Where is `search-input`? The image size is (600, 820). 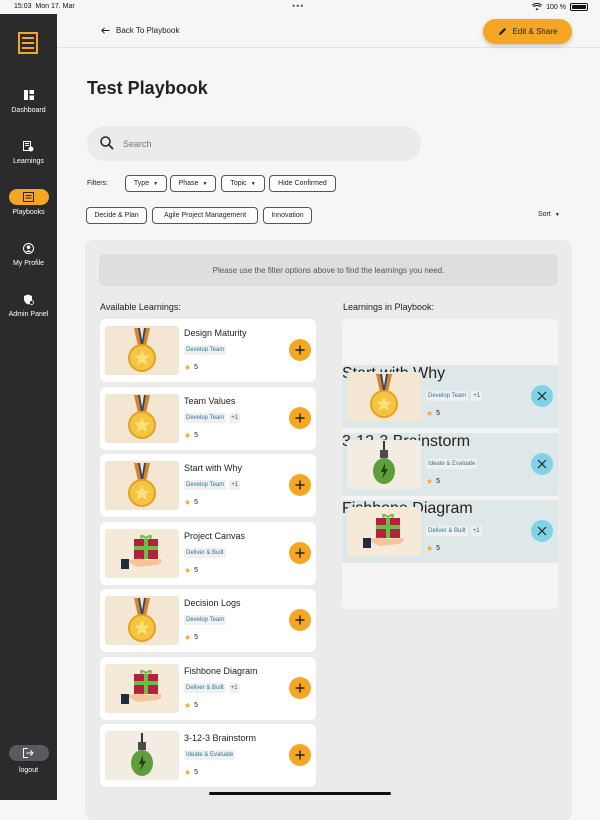
search-input is located at coordinates (263, 144).